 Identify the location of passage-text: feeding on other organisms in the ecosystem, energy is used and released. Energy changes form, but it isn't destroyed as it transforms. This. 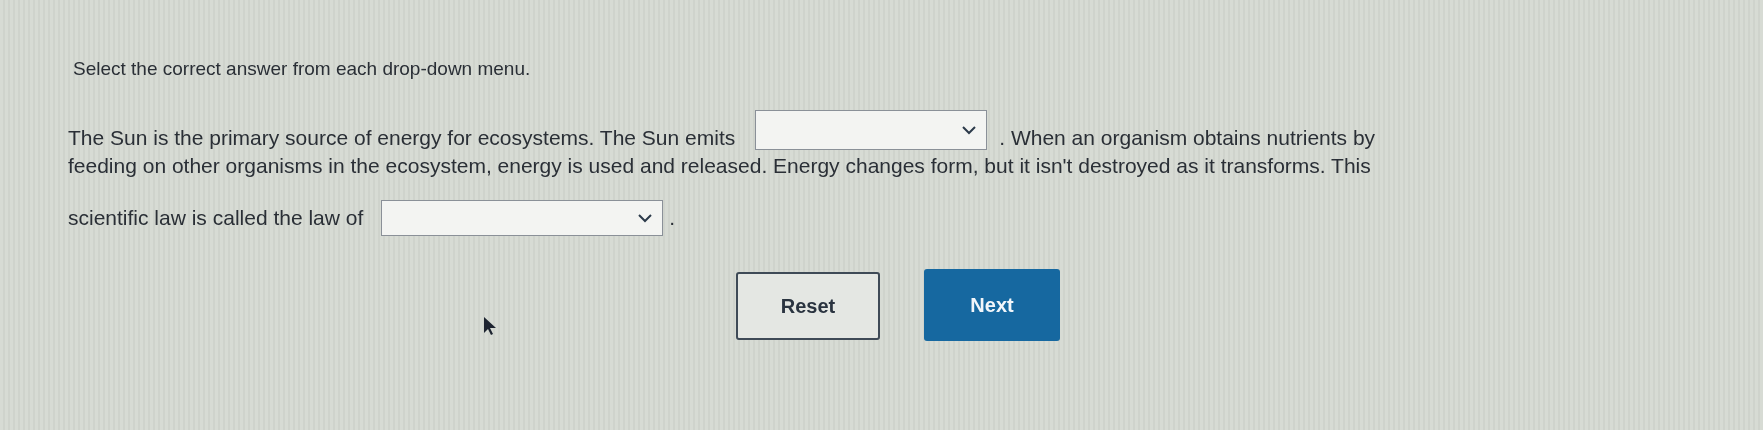
(719, 166).